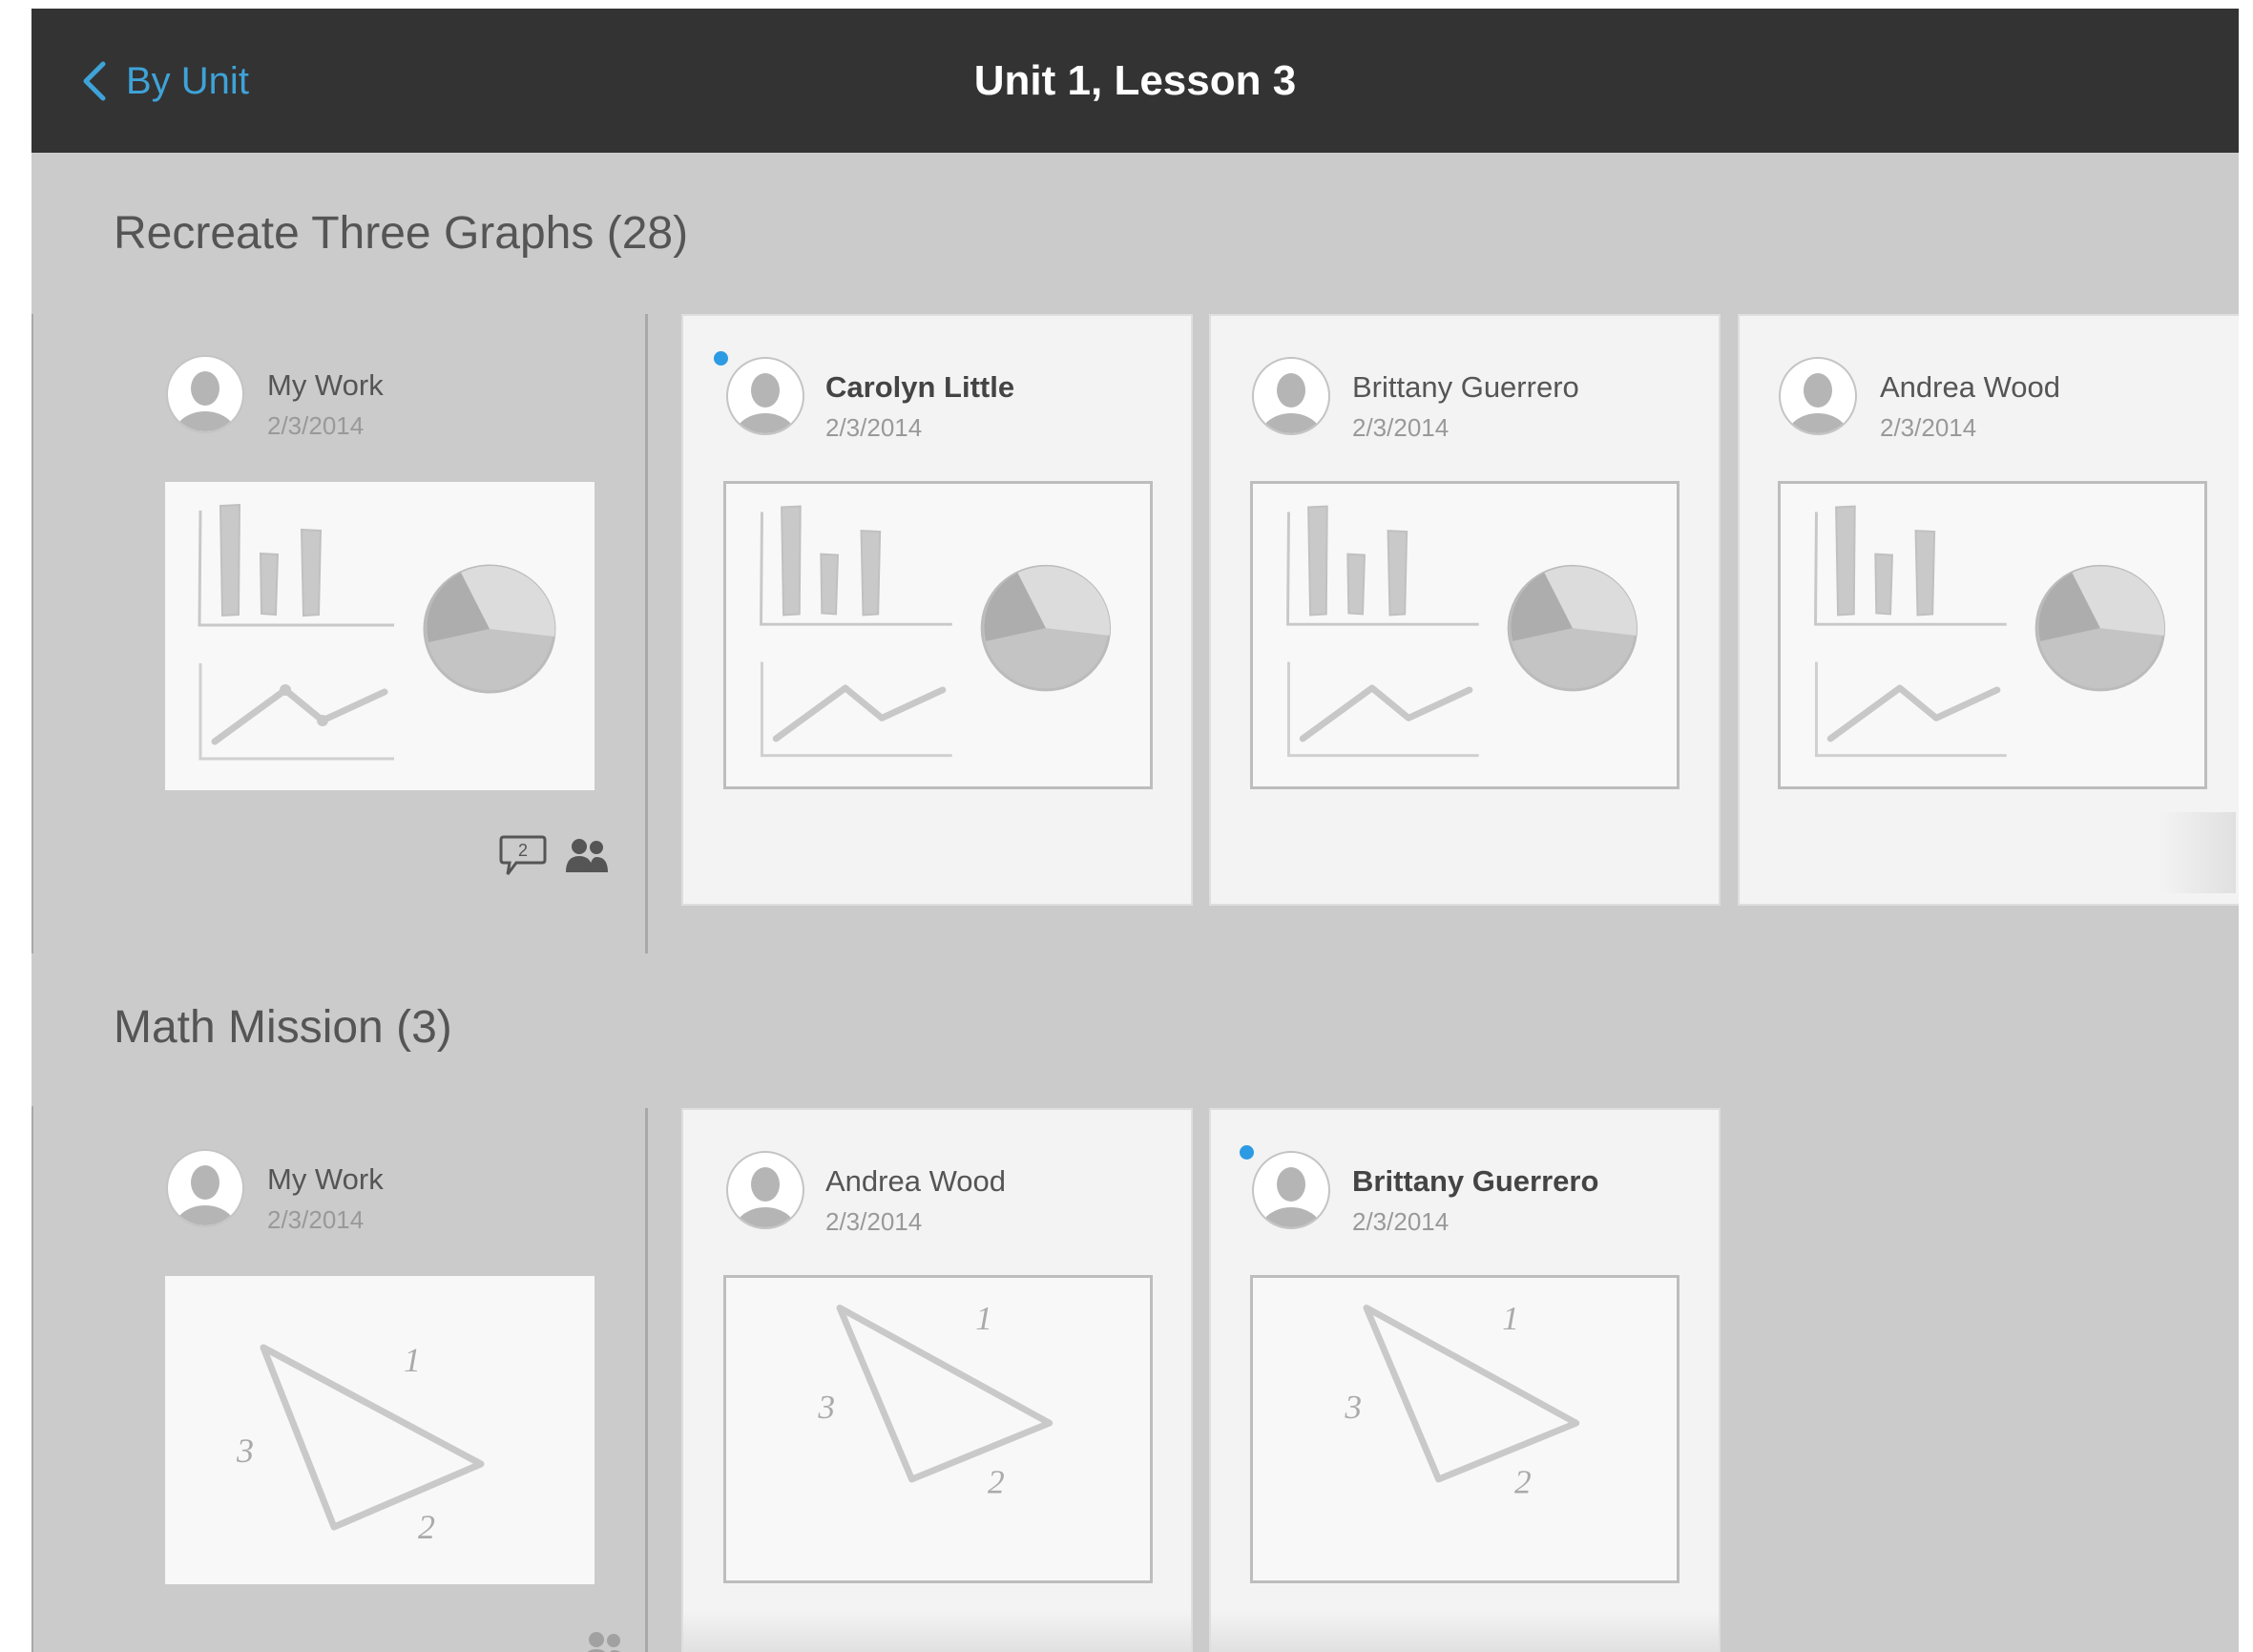 Image resolution: width=2253 pixels, height=1652 pixels. I want to click on my-work-actions, so click(604, 1641).